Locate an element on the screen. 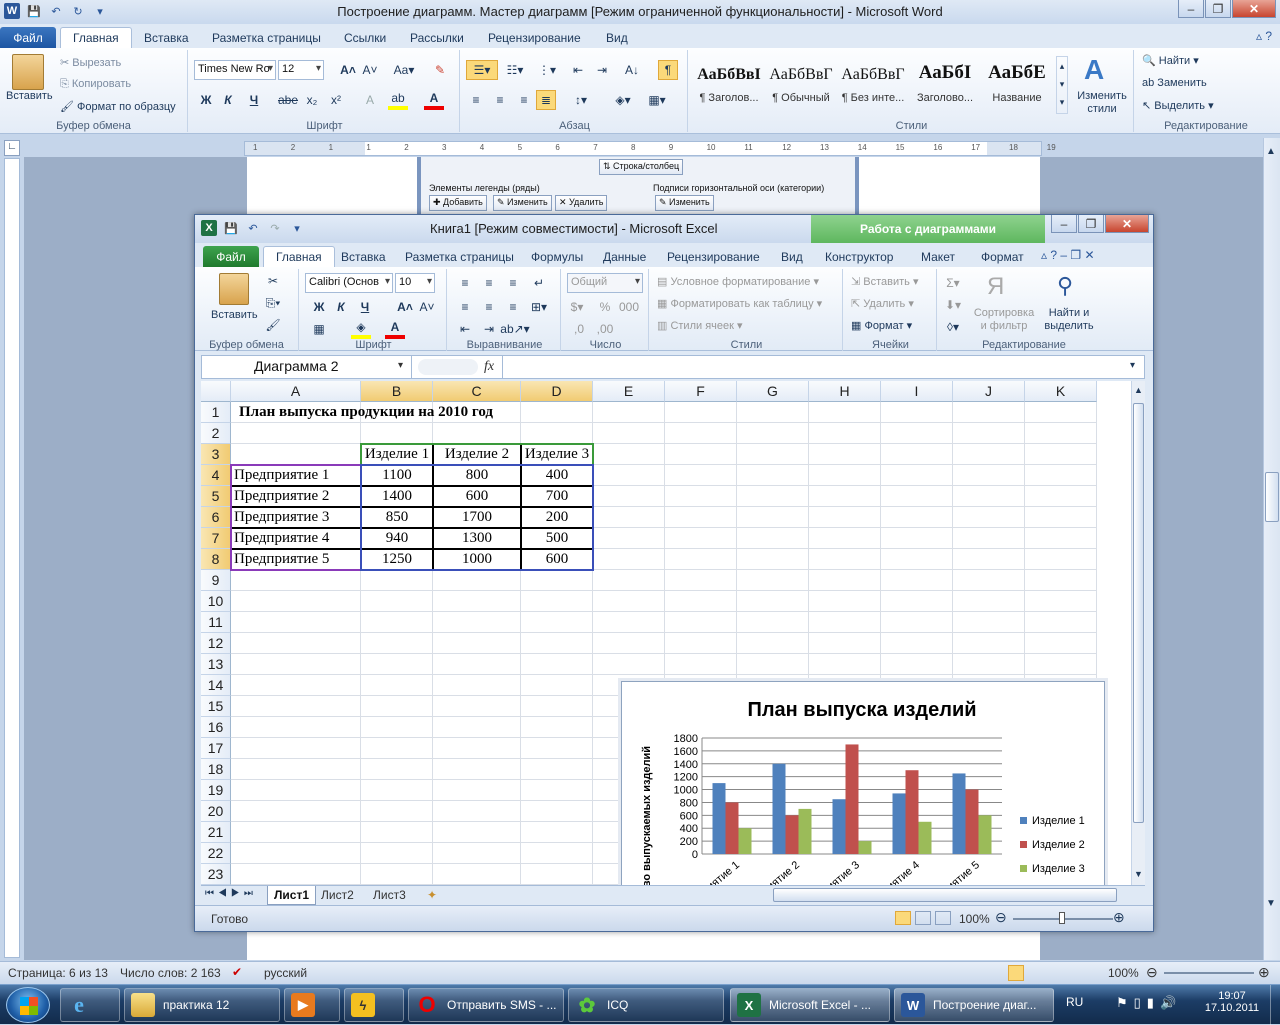 This screenshot has width=1280, height=1025. minimize-button: – is located at coordinates (1191, 9).